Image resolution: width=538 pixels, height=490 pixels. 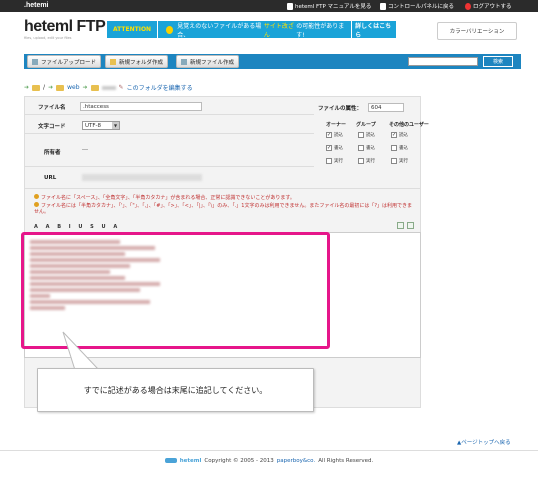 What do you see at coordinates (366, 125) in the screenshot?
I see `perm-header-group: グループ` at bounding box center [366, 125].